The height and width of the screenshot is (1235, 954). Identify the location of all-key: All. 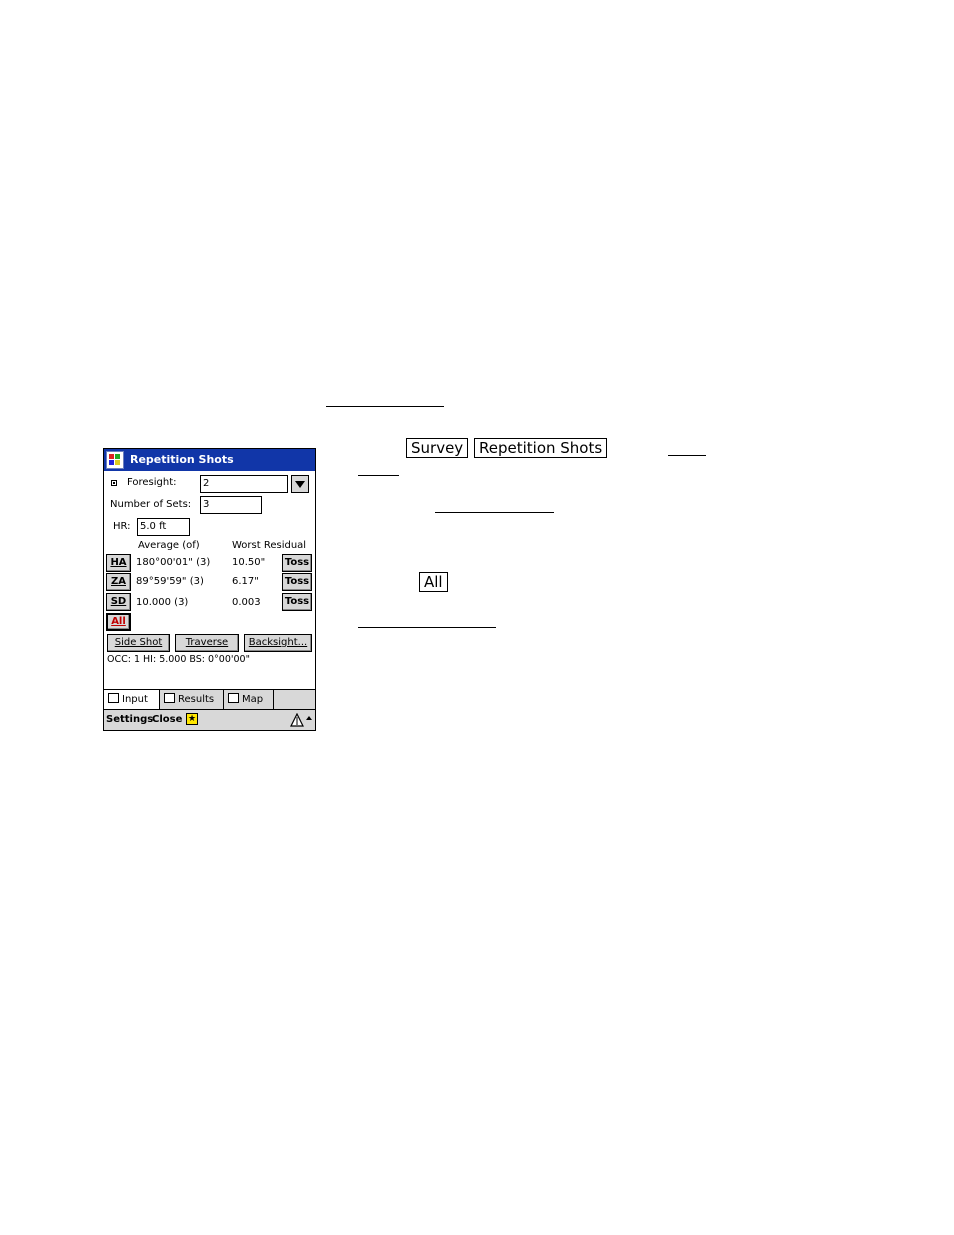
(433, 582).